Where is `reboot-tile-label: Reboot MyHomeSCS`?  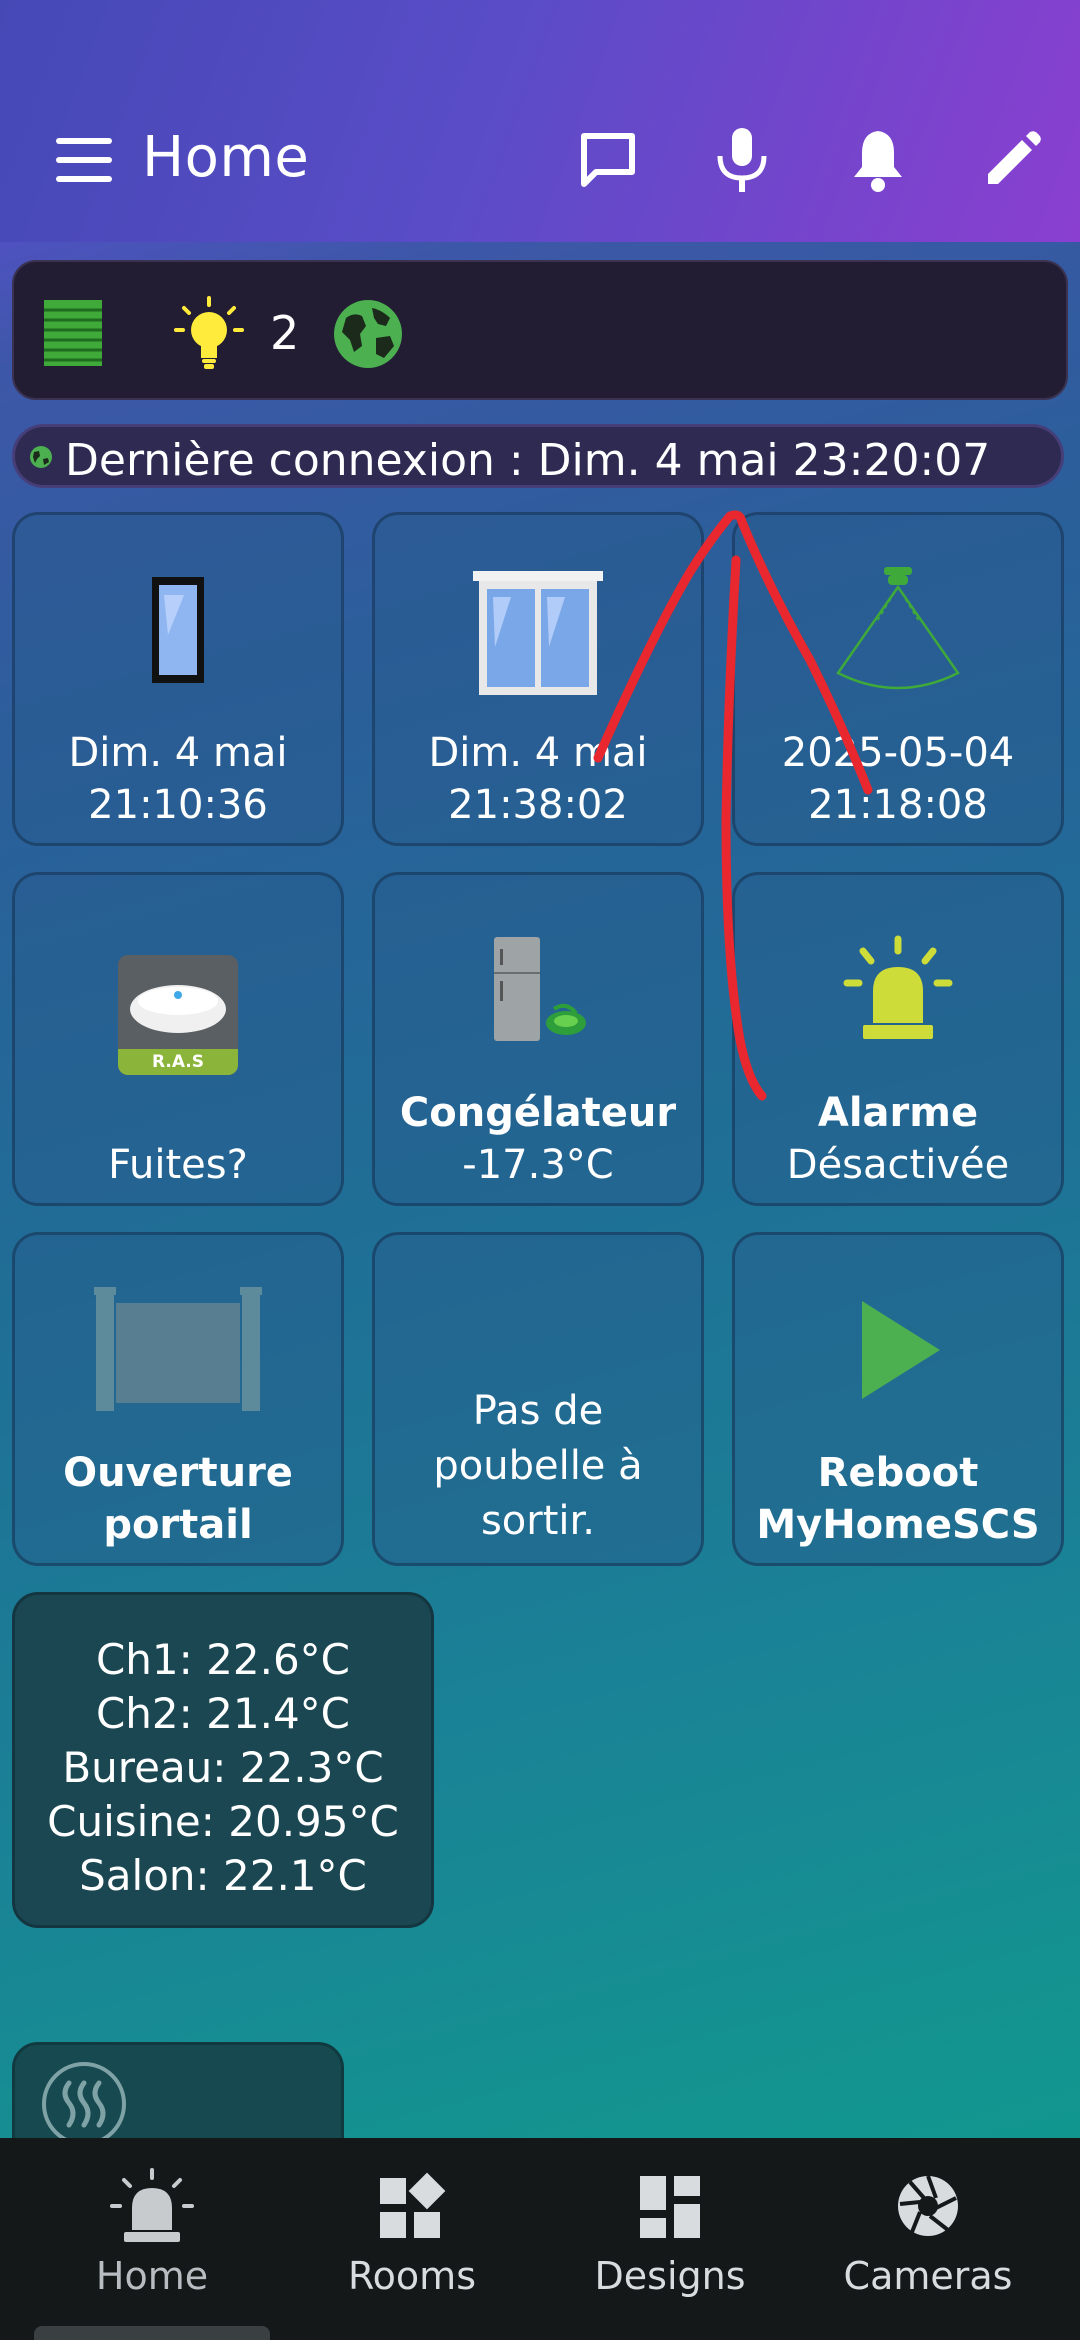
reboot-tile-label: Reboot MyHomeSCS is located at coordinates (898, 1499).